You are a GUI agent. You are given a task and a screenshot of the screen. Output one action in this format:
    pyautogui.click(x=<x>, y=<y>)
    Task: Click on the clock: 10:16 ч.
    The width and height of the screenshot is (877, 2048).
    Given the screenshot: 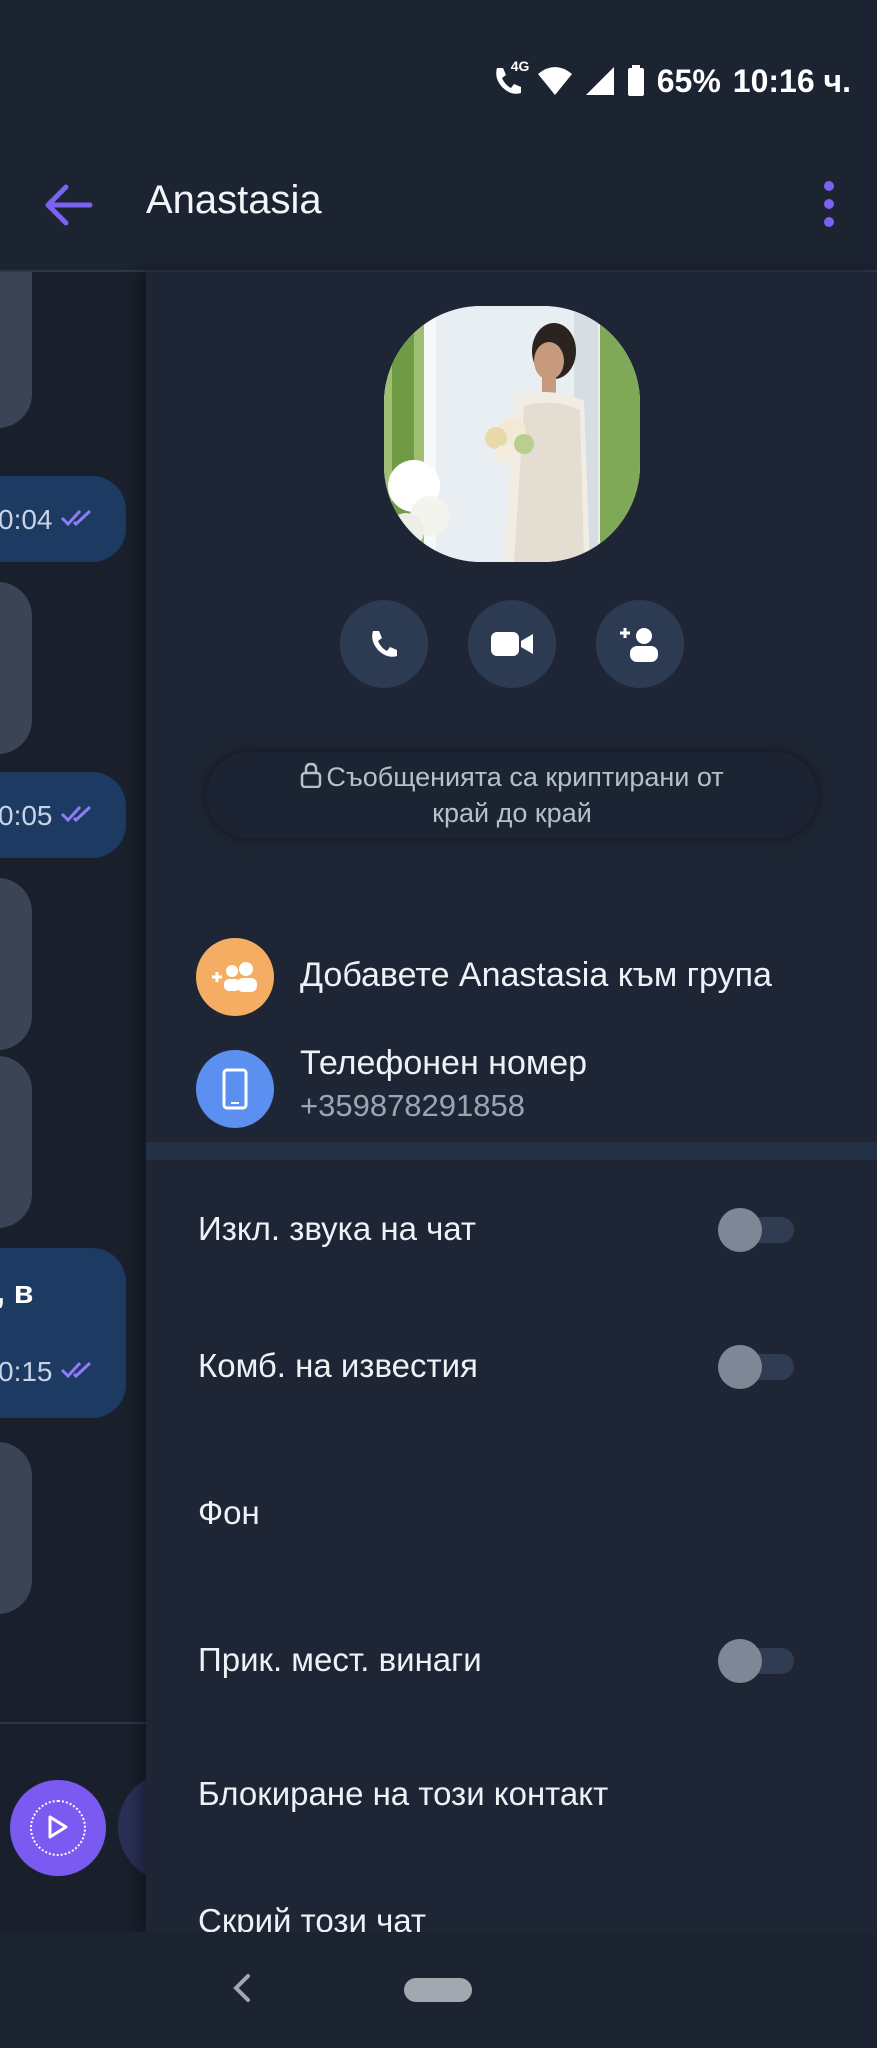 What is the action you would take?
    pyautogui.click(x=791, y=80)
    